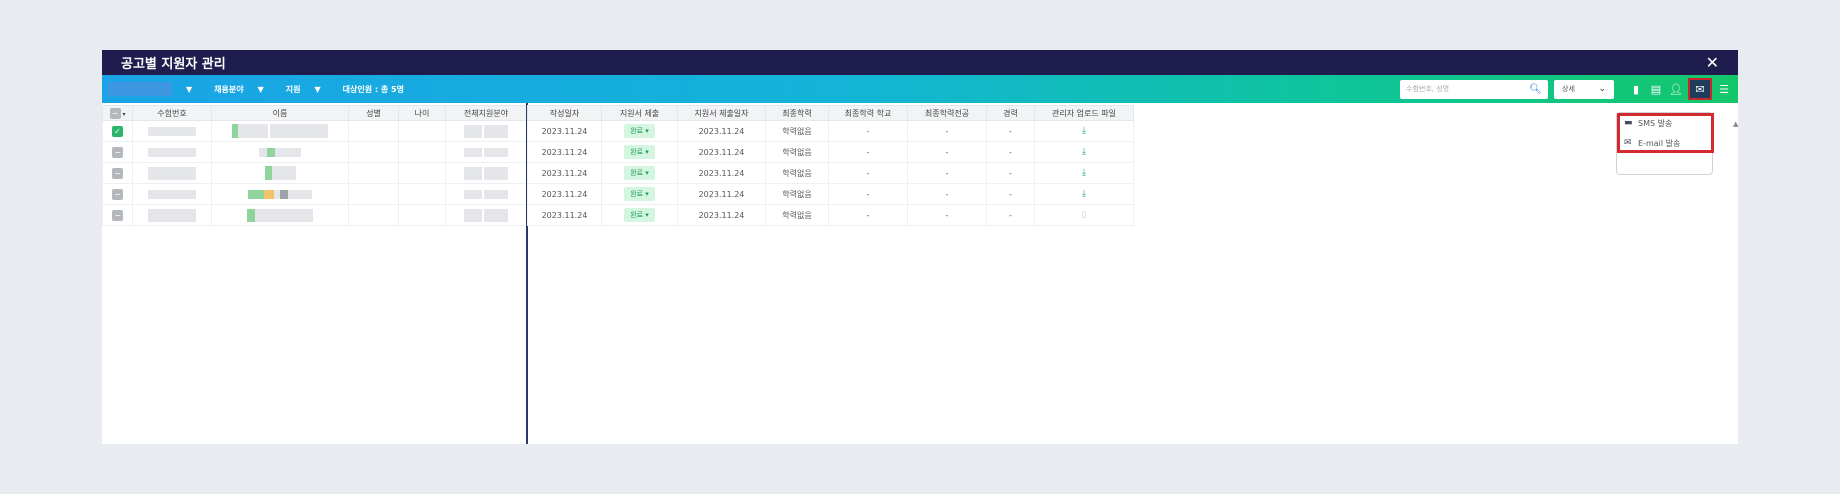  Describe the element at coordinates (797, 113) in the screenshot. I see `header-education: 최종학력` at that location.